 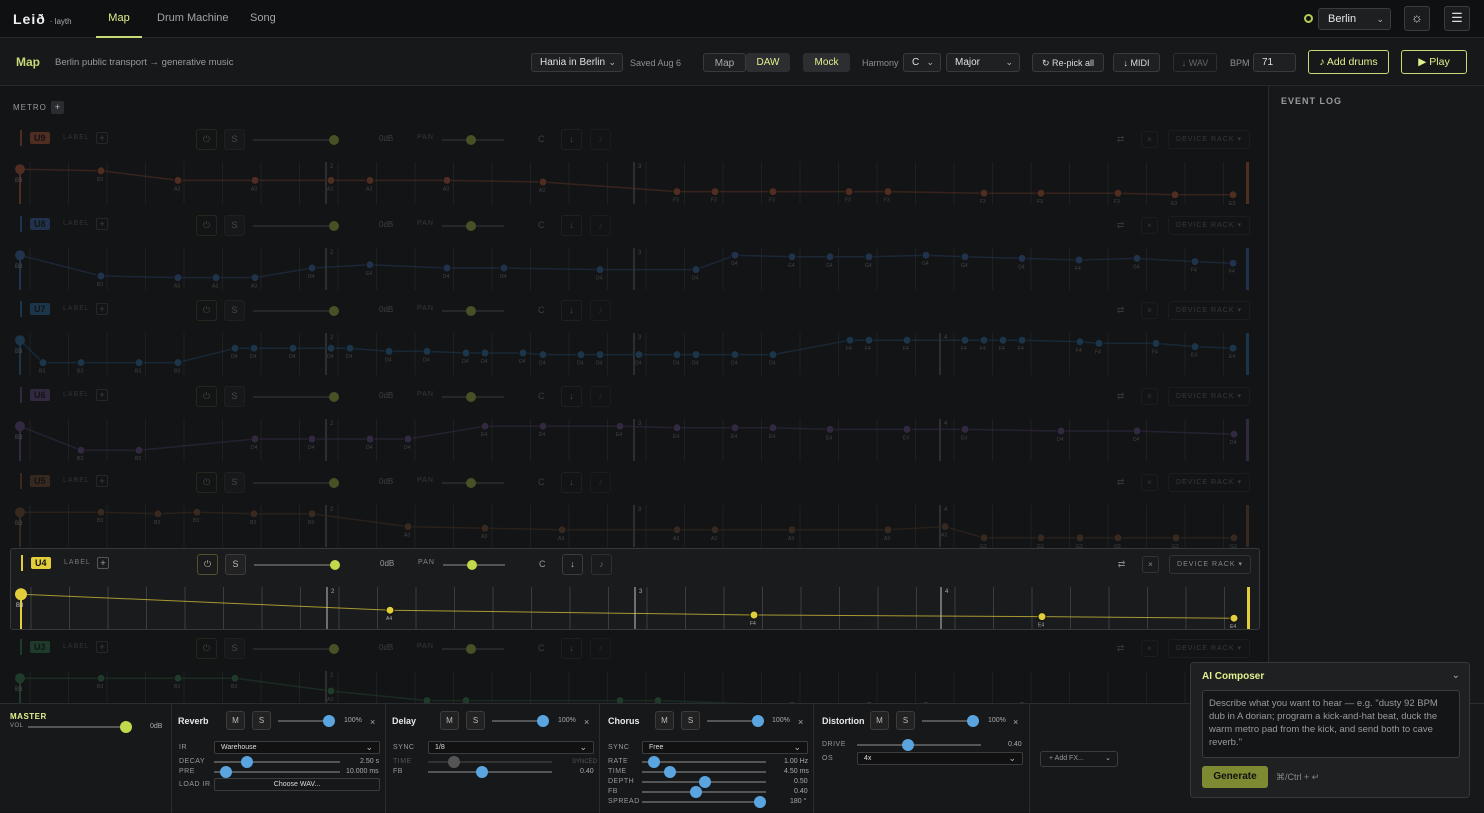 What do you see at coordinates (1456, 675) in the screenshot?
I see `collapse-chevron-icon: ⌄` at bounding box center [1456, 675].